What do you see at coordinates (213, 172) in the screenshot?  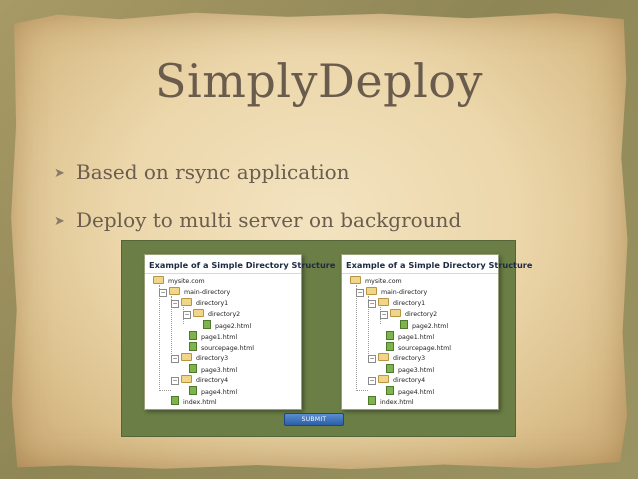 I see `bullet-text: Based on rsync application` at bounding box center [213, 172].